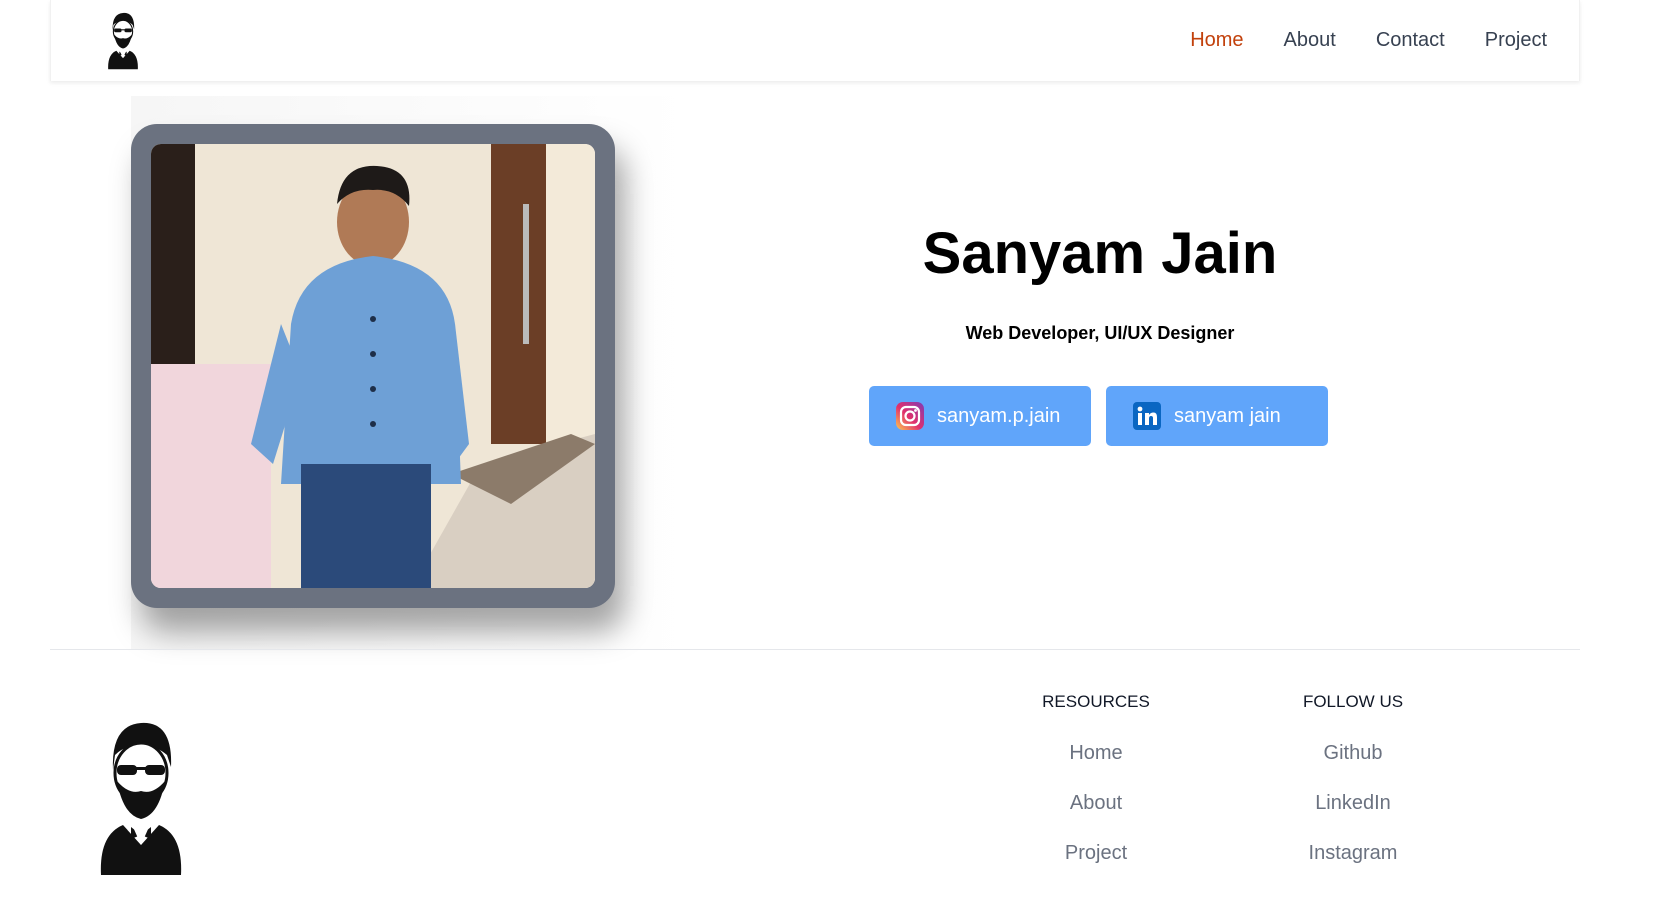 This screenshot has width=1673, height=897. Describe the element at coordinates (1100, 253) in the screenshot. I see `profile-name: Sanyam Jain` at that location.